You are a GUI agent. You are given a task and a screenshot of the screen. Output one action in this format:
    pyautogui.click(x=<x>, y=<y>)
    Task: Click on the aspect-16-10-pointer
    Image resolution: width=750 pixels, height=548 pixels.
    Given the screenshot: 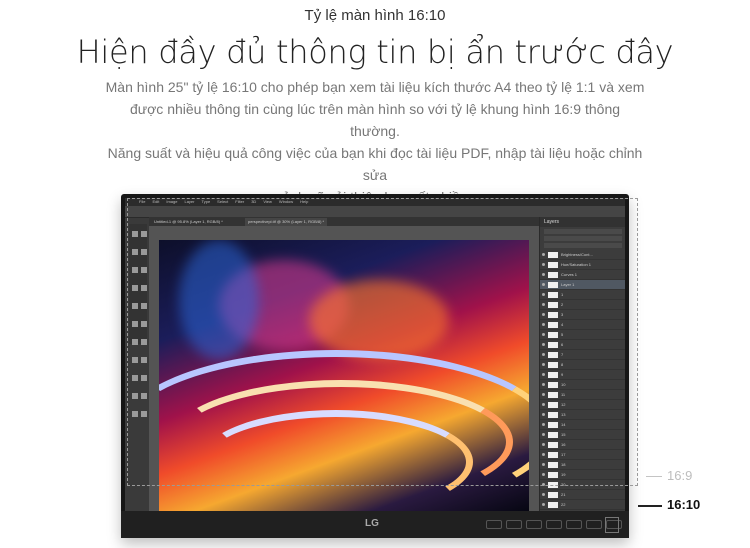 What is the action you would take?
    pyautogui.click(x=650, y=506)
    